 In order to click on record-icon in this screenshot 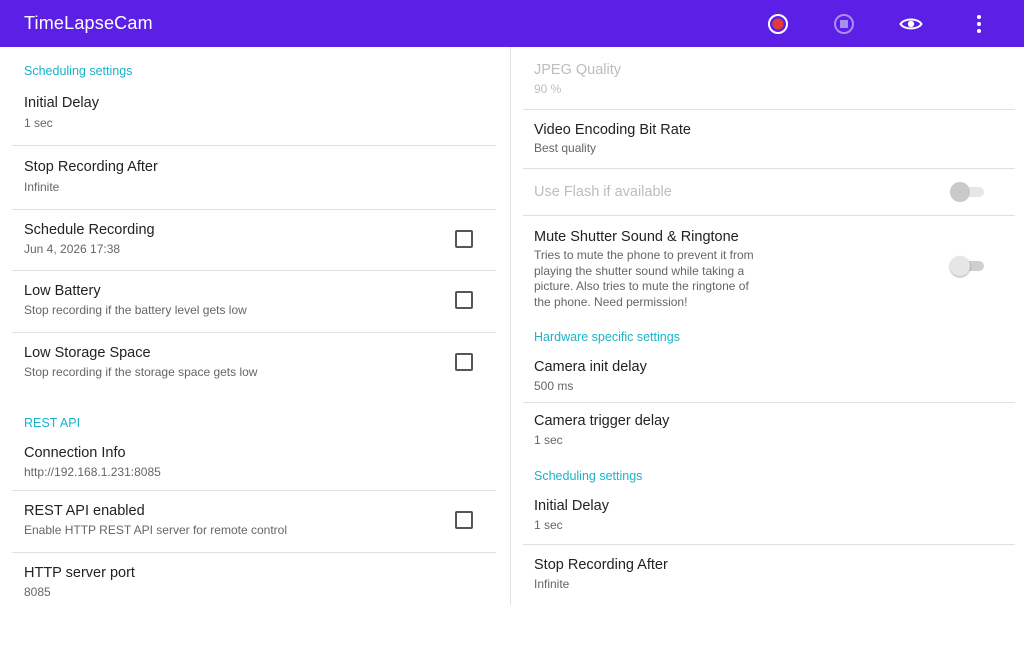, I will do `click(778, 24)`.